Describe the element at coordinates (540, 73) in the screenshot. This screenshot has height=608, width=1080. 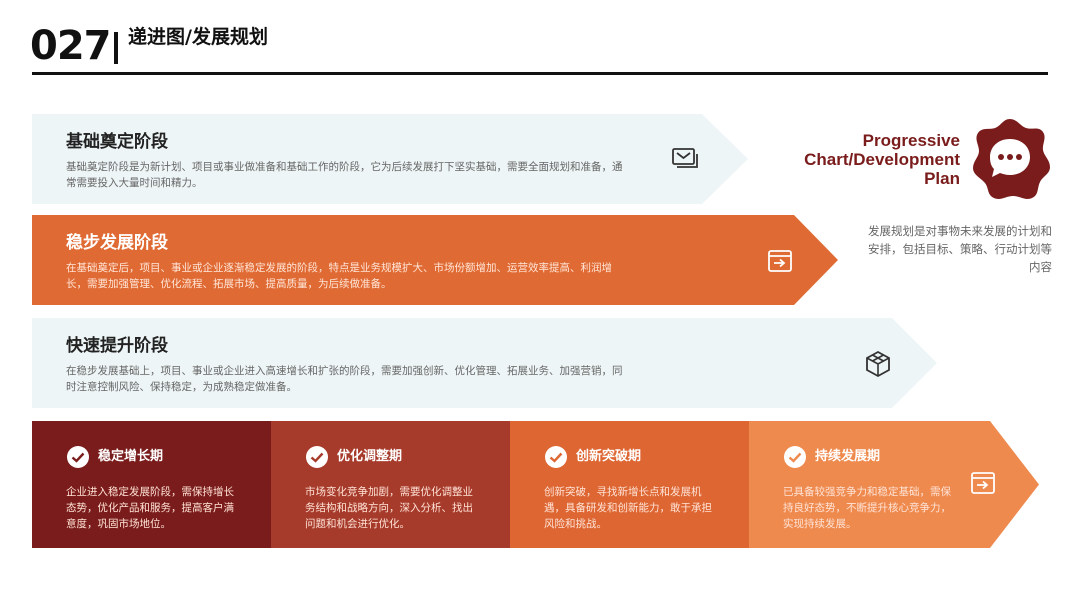
I see `header-rule` at that location.